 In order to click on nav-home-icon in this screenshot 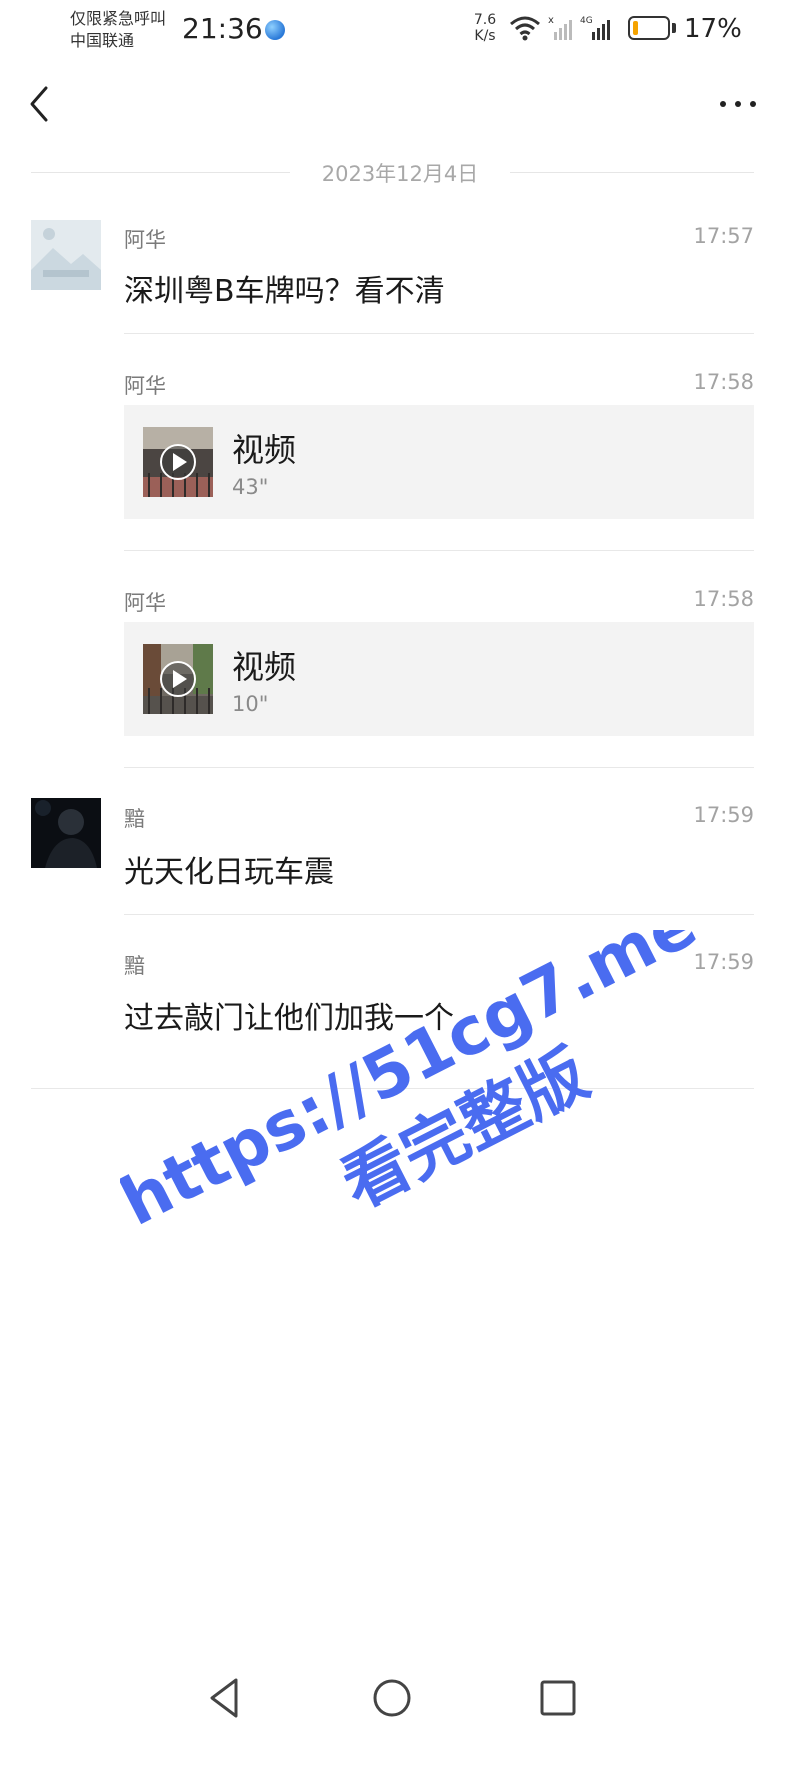, I will do `click(392, 1698)`.